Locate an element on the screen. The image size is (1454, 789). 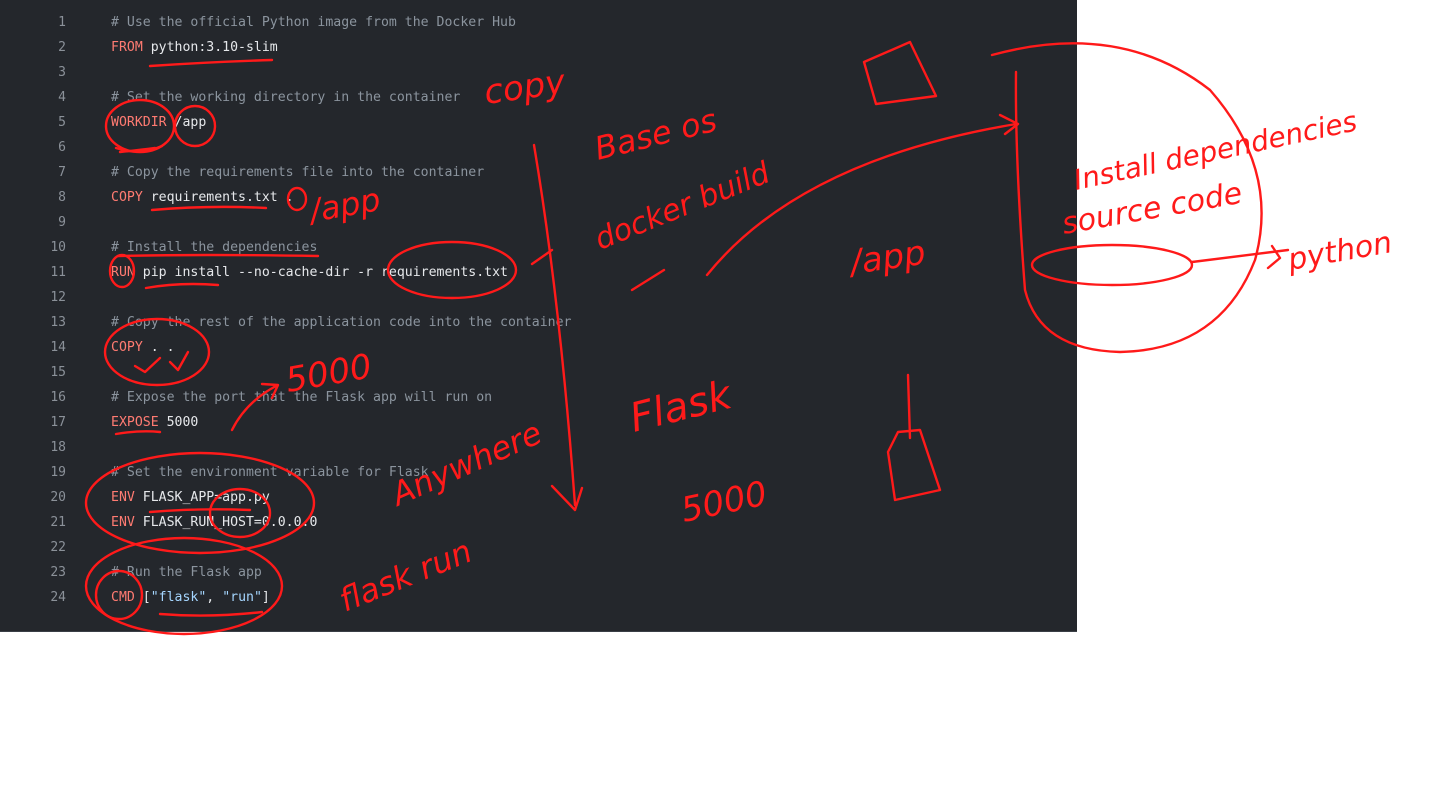
line-code: FROM python:3.10-slim is located at coordinates (194, 47).